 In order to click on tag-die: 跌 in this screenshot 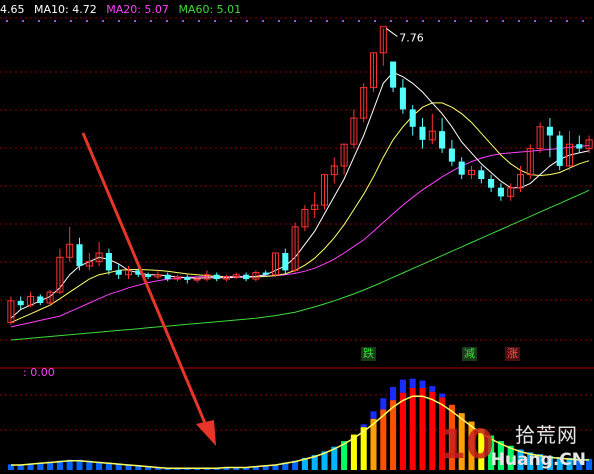, I will do `click(368, 354)`.